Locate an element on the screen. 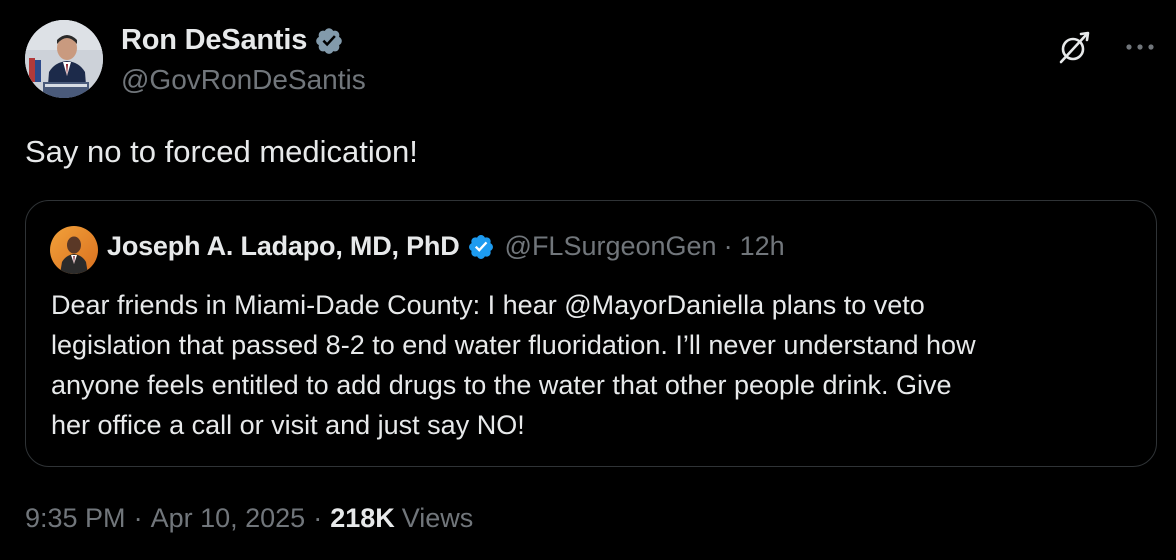 This screenshot has height=560, width=1176. tweet-date: Apr 10, 2025 is located at coordinates (228, 518).